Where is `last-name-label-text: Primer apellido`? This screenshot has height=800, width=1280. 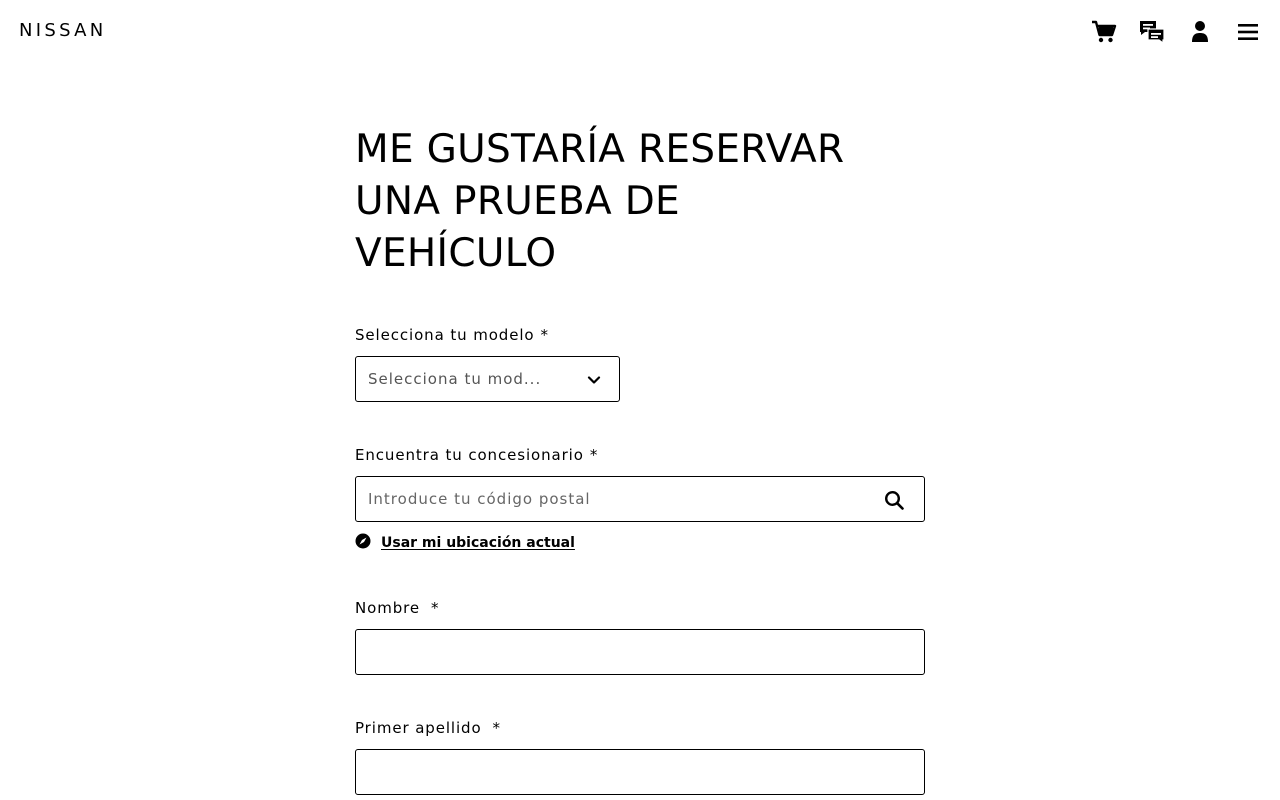 last-name-label-text: Primer apellido is located at coordinates (418, 728).